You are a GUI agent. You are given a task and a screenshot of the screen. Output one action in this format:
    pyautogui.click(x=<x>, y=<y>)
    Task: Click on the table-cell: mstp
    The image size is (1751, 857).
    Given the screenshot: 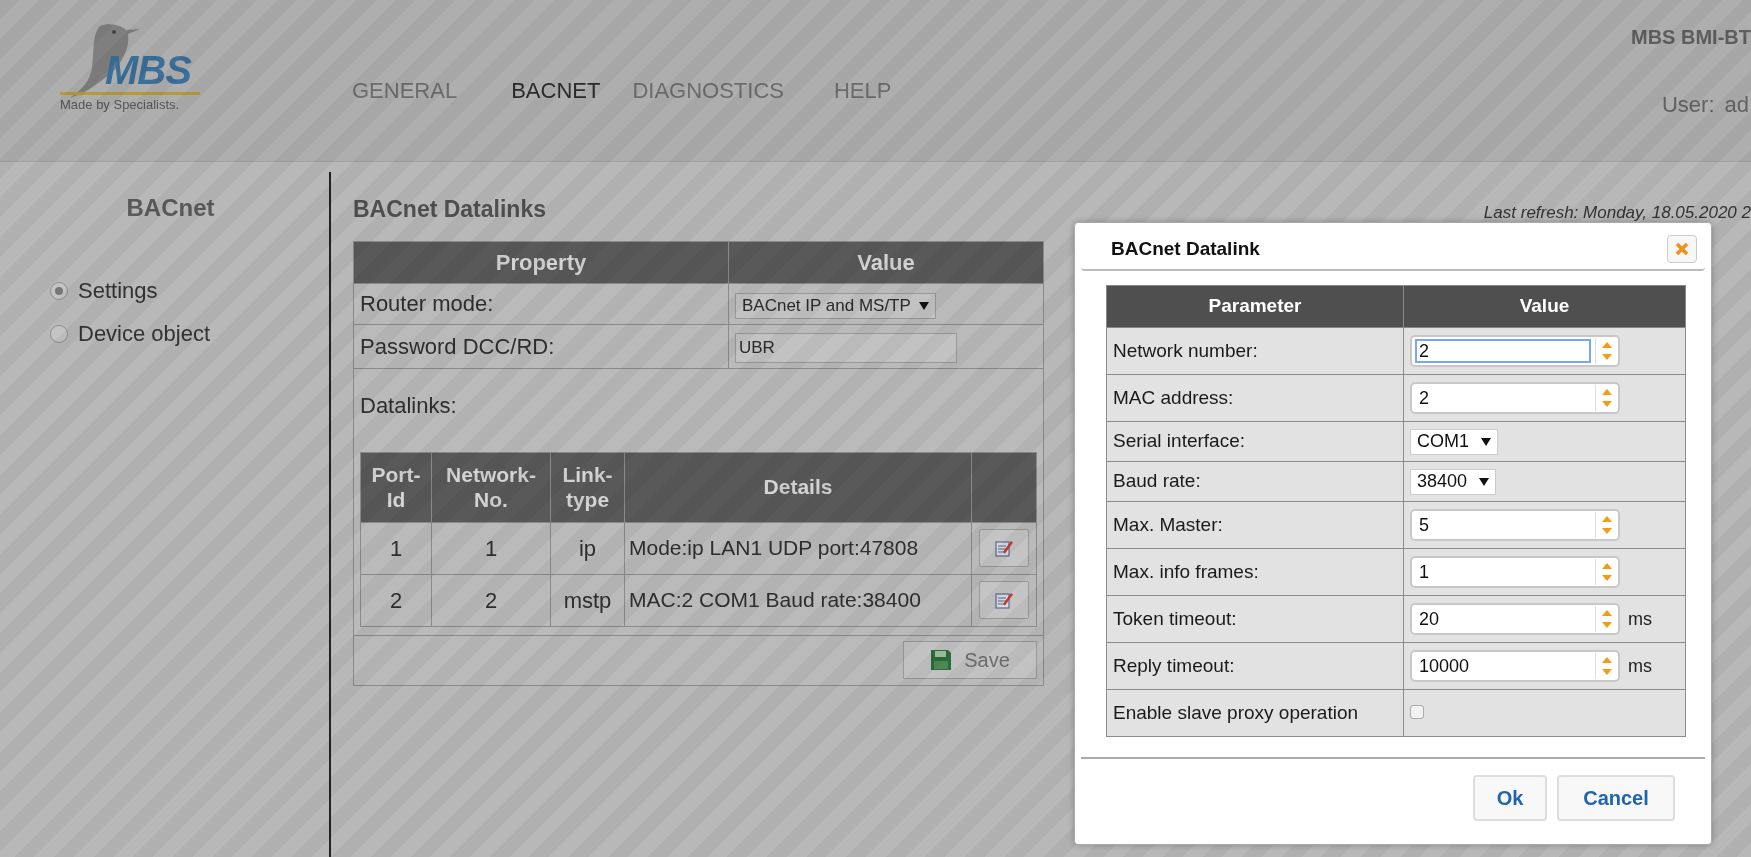 What is the action you would take?
    pyautogui.click(x=587, y=600)
    